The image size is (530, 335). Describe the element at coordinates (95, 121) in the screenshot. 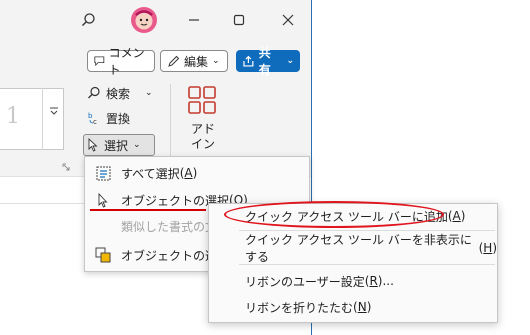

I see `svg-text: c` at that location.